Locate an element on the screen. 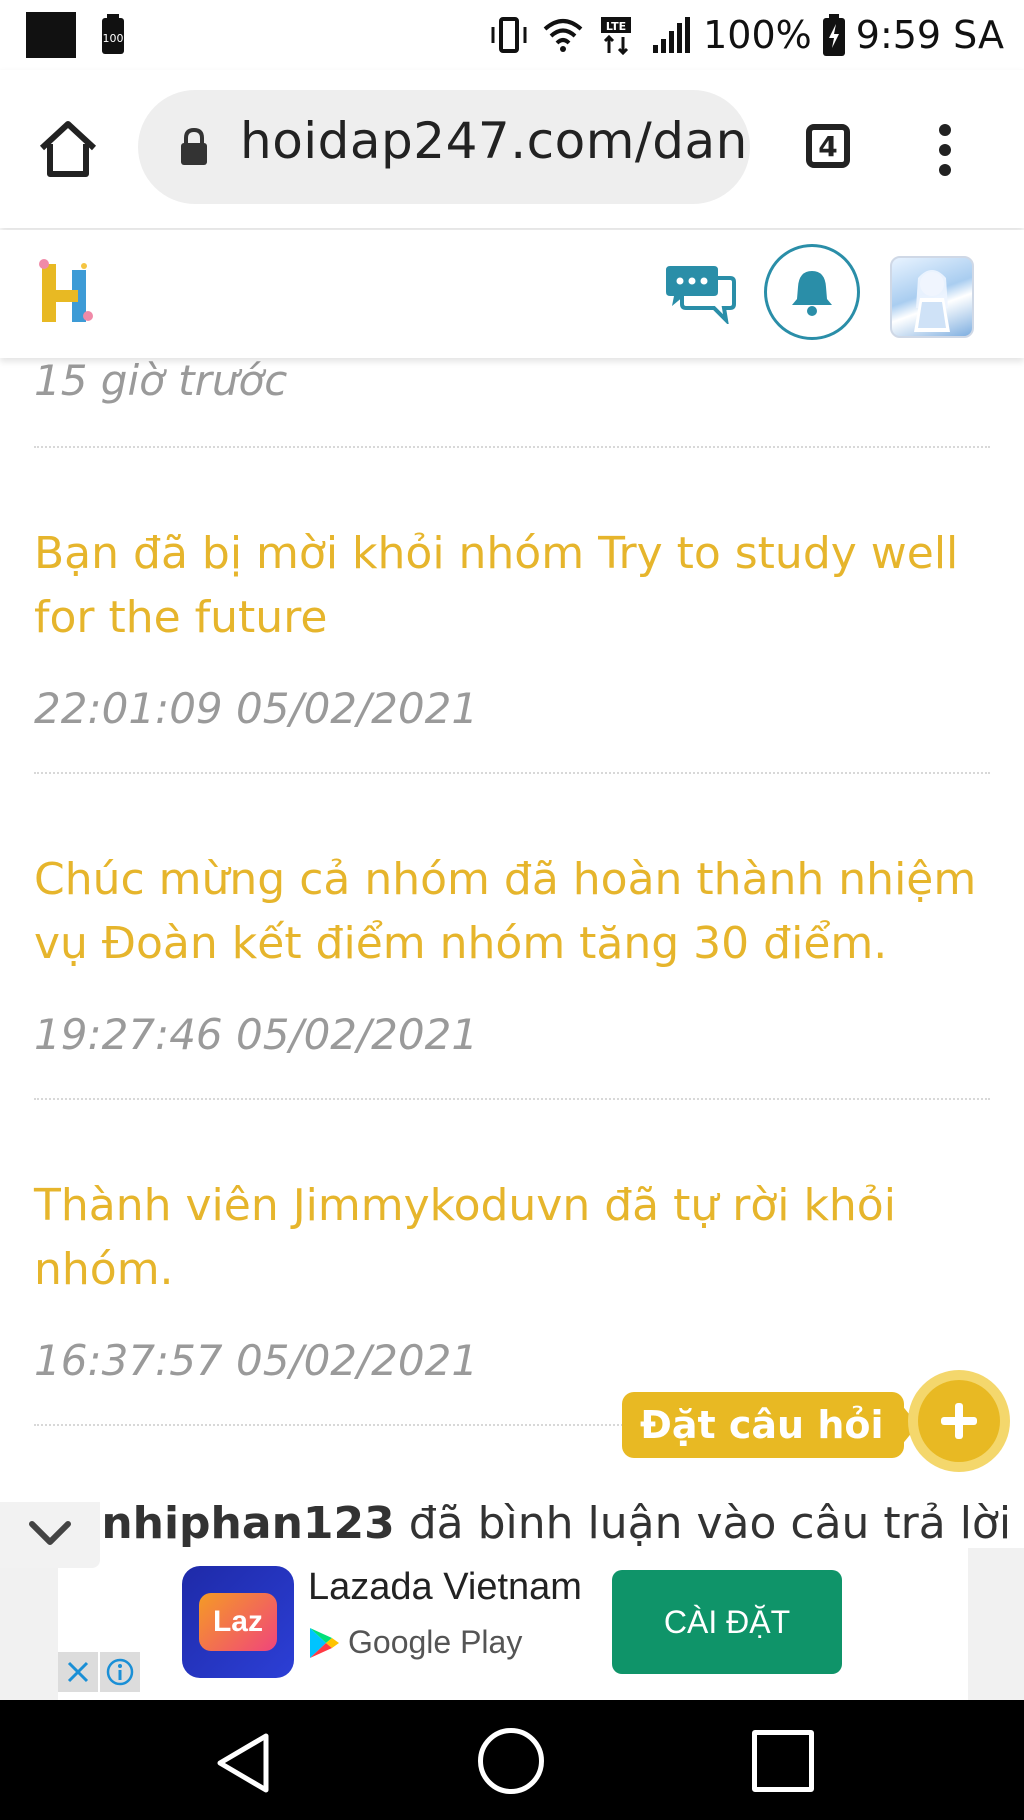  ad-close-button is located at coordinates (78, 1672).